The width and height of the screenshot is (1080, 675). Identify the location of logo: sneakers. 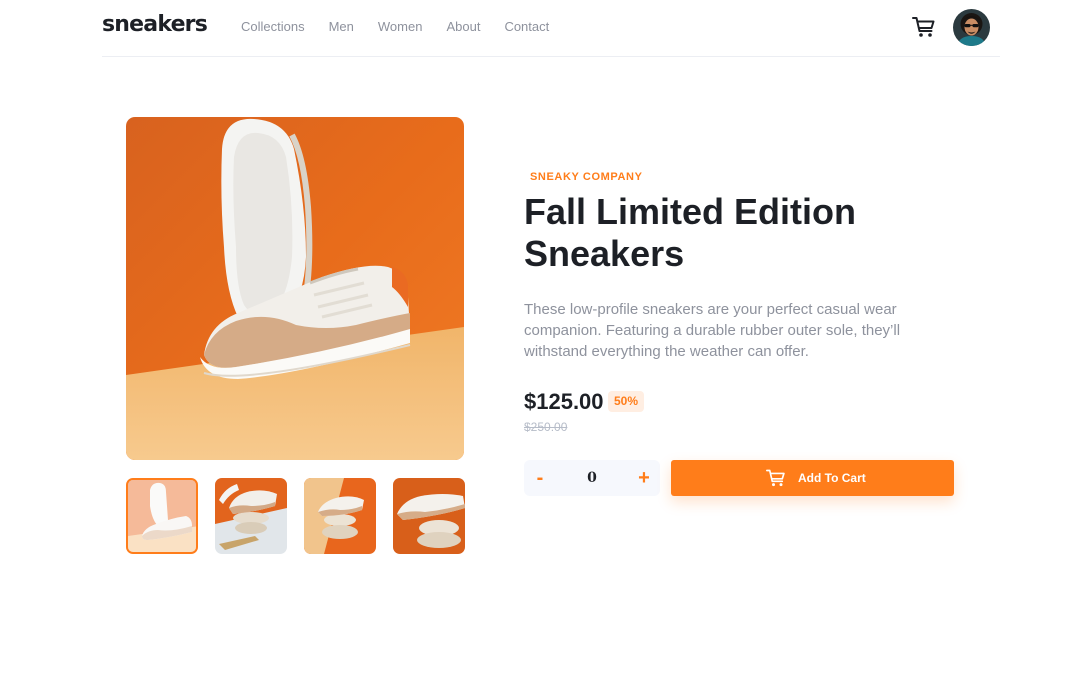
(155, 24).